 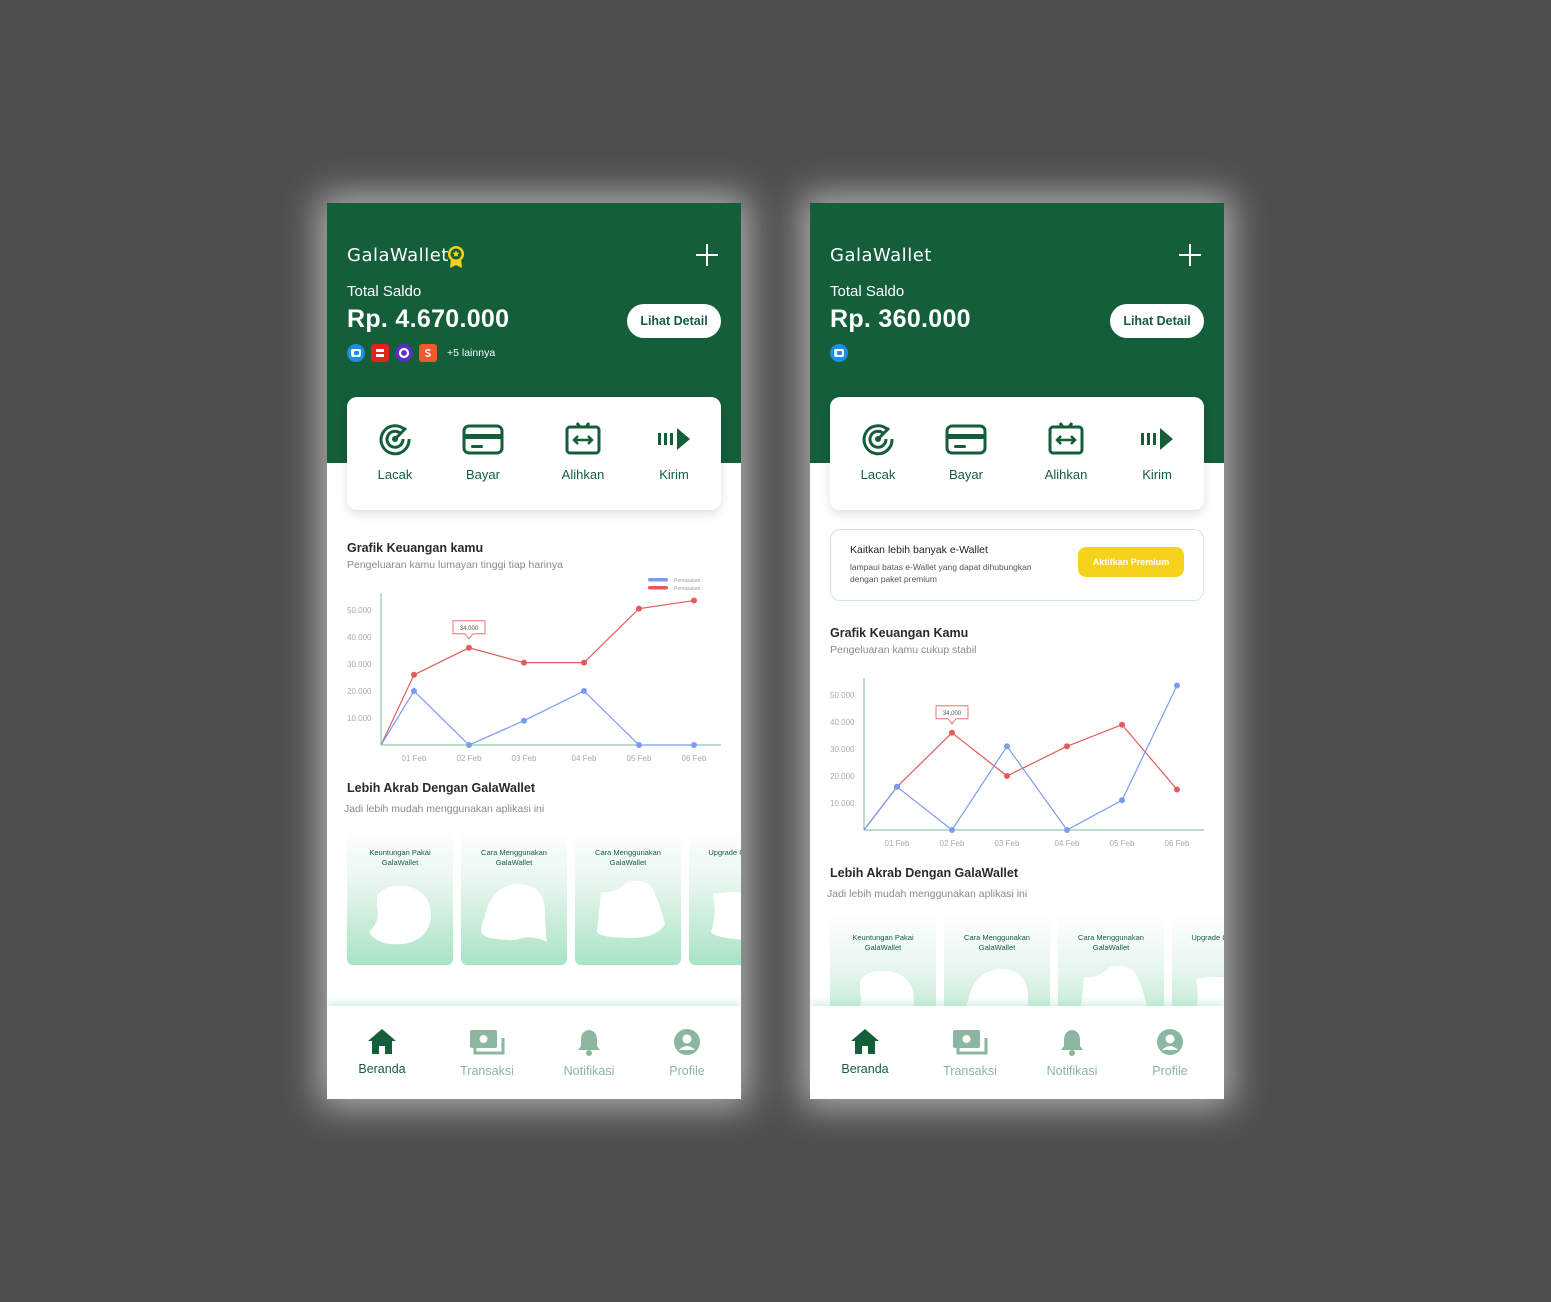 I want to click on premium-badge-icon, so click(x=456, y=259).